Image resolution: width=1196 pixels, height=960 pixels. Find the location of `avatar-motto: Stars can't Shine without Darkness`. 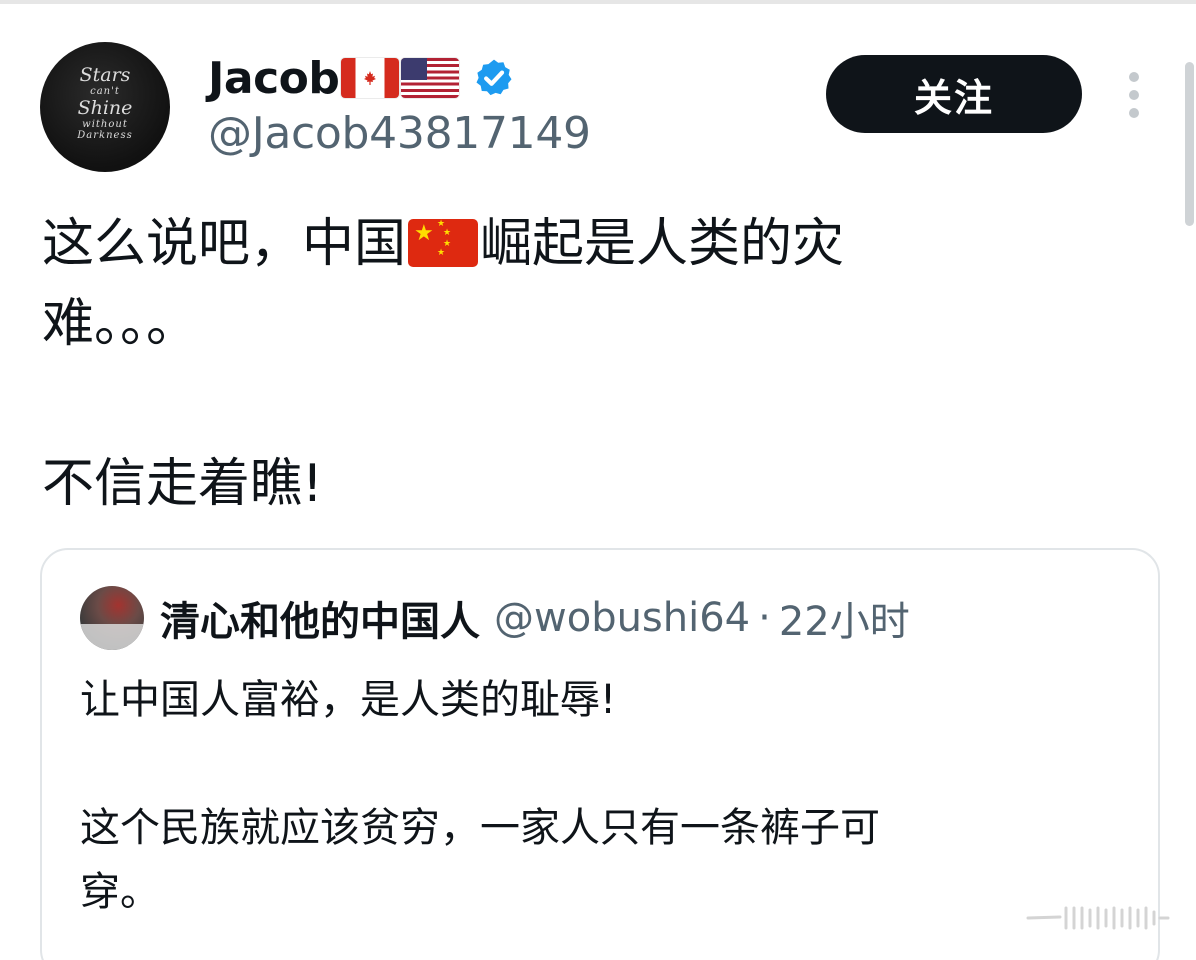

avatar-motto: Stars can't Shine without Darkness is located at coordinates (105, 103).